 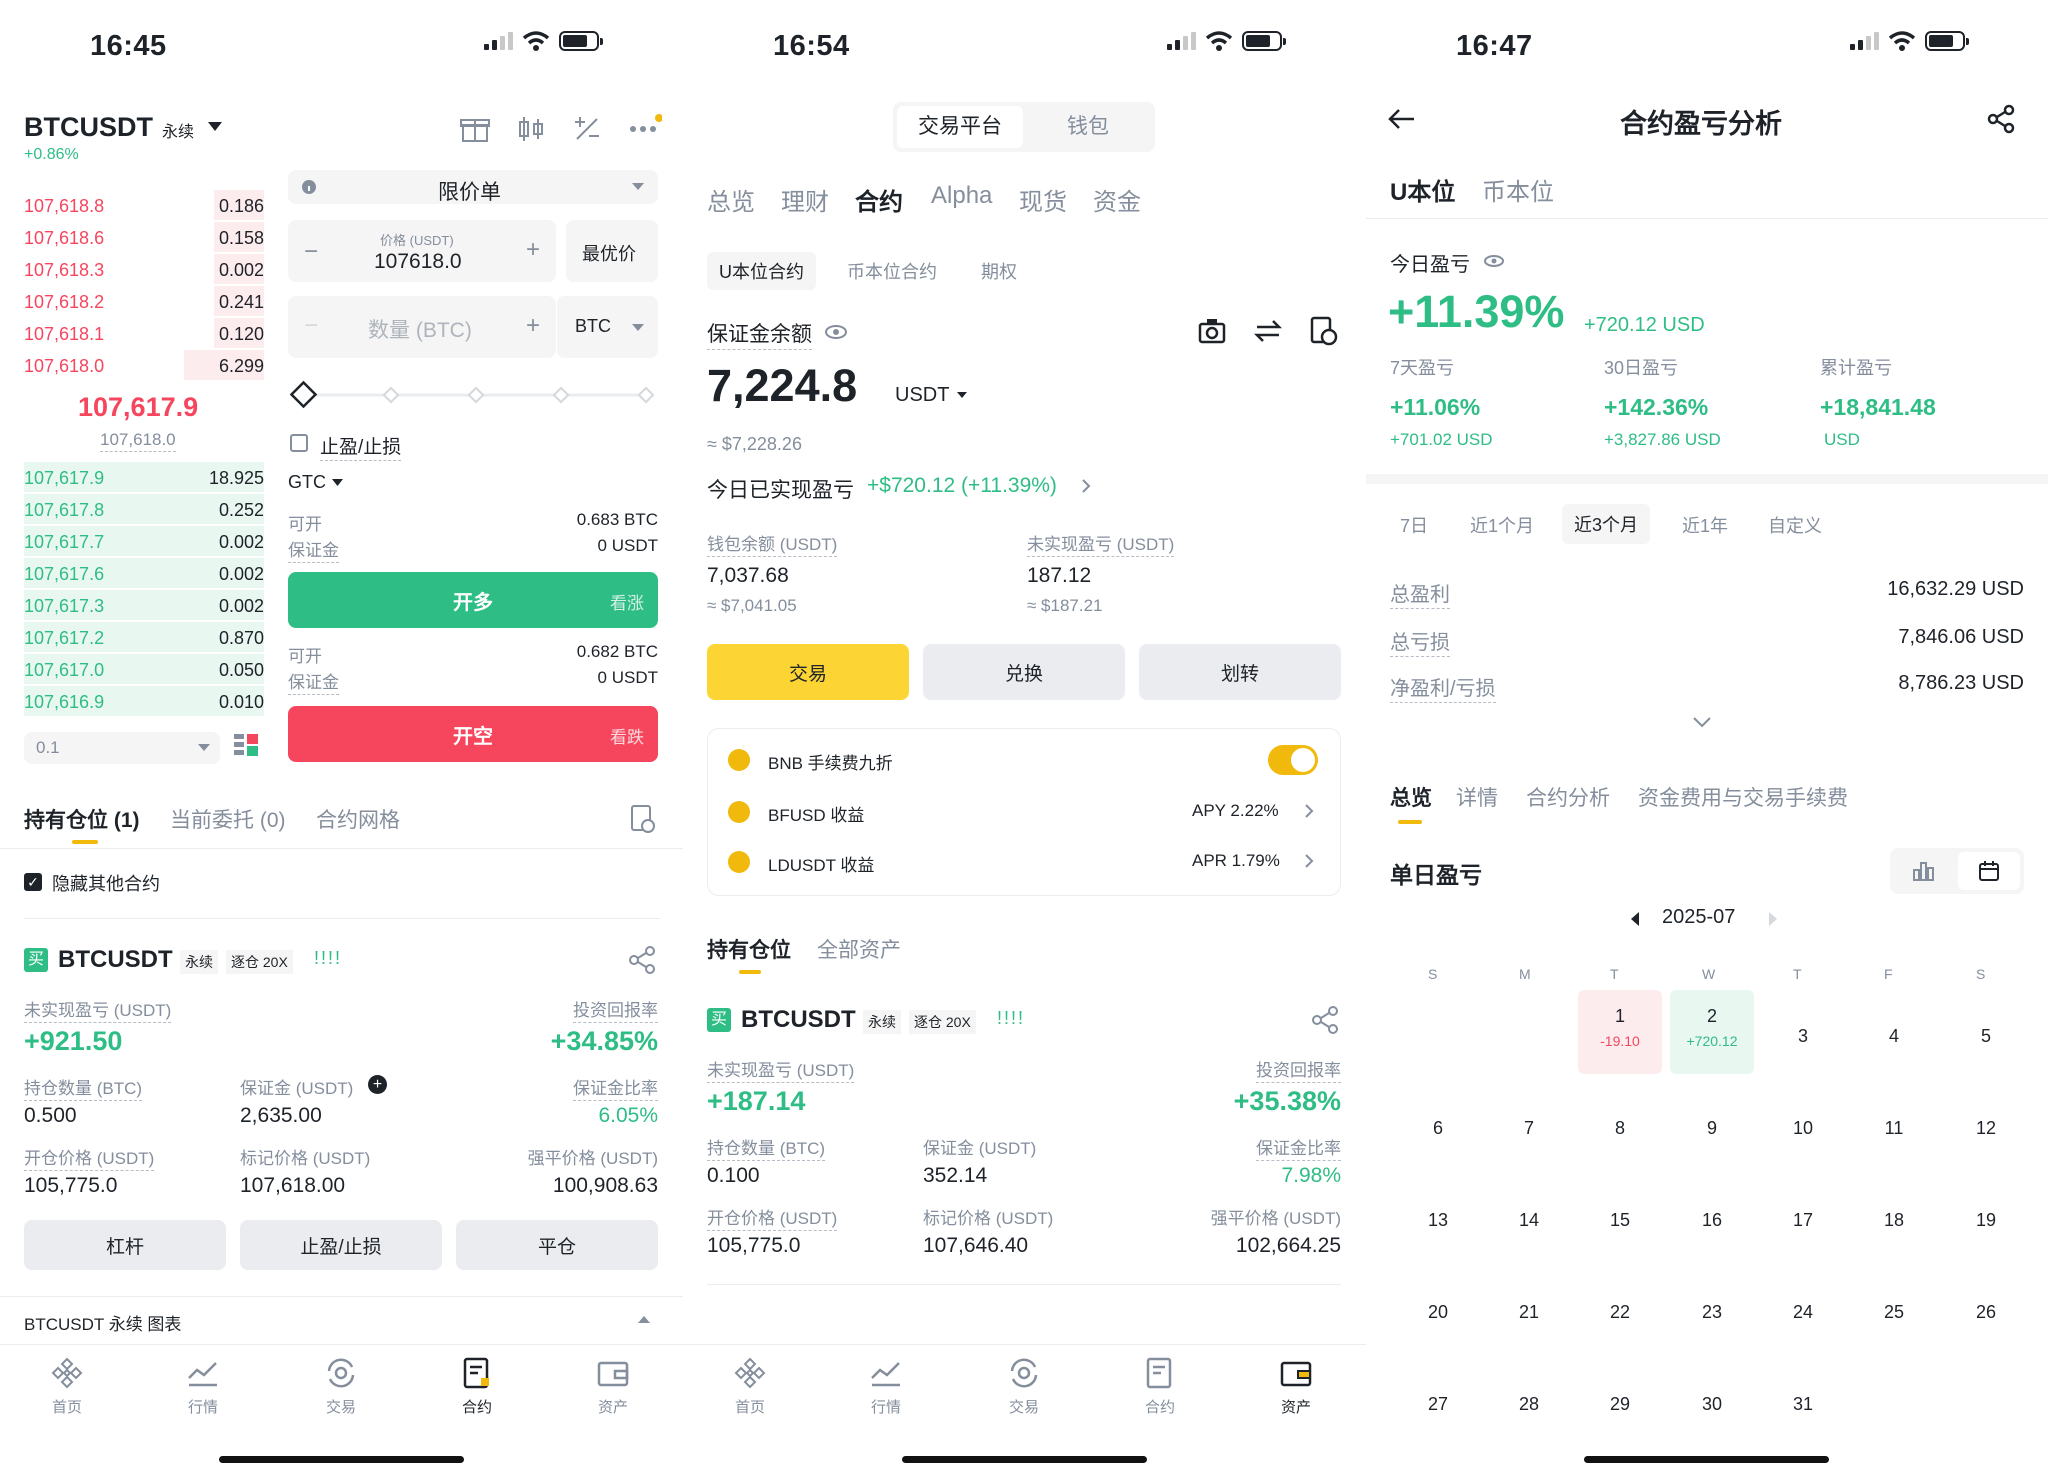 I want to click on bid-row: 107,617.0 0.050, so click(x=144, y=670).